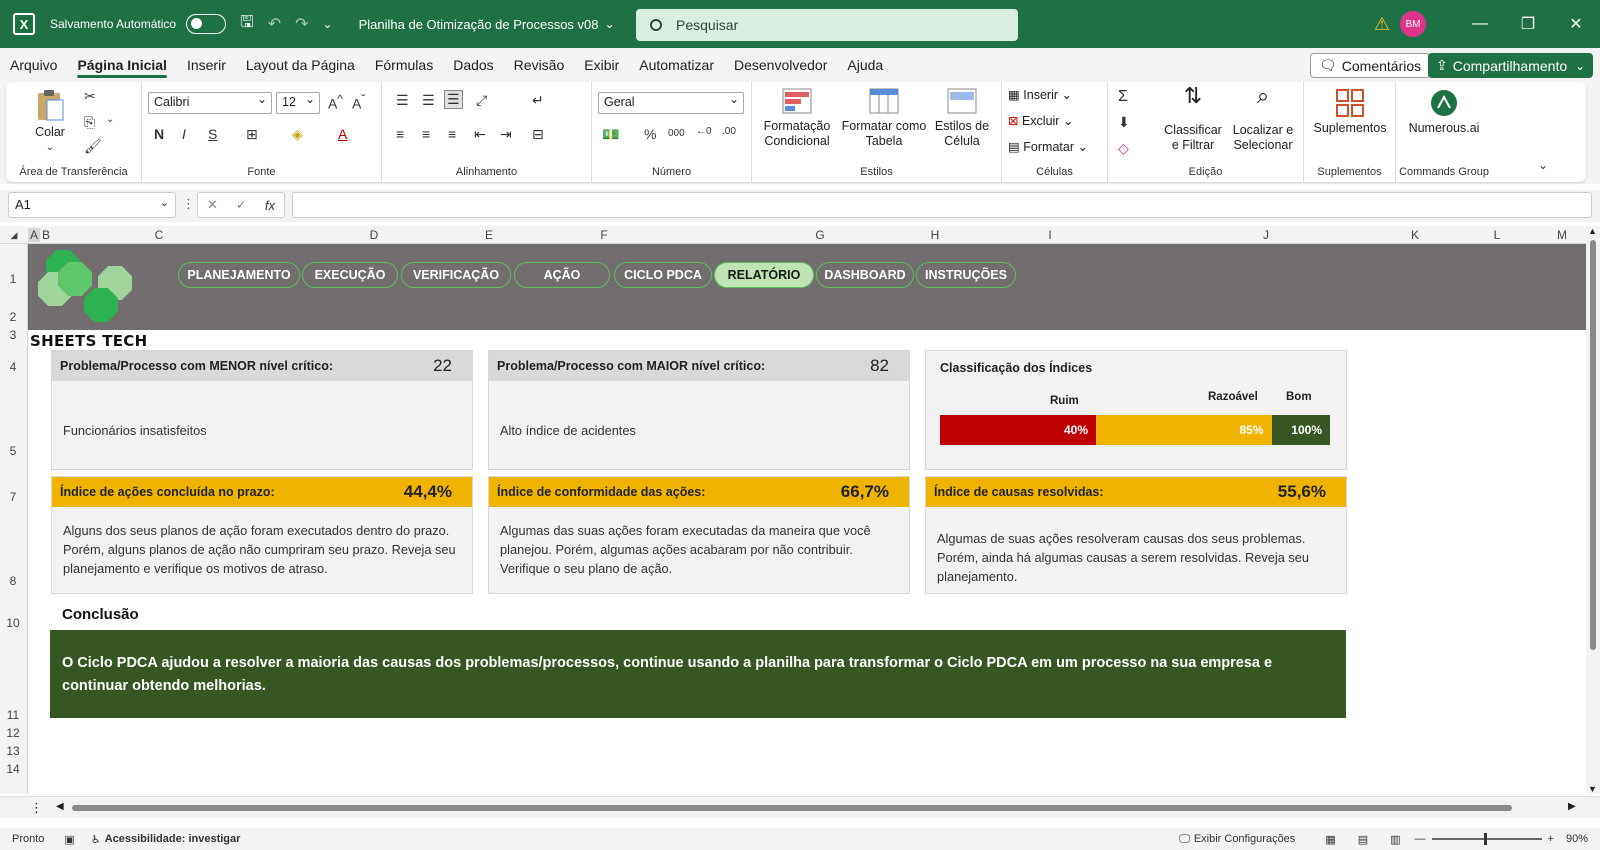 Image resolution: width=1600 pixels, height=850 pixels. What do you see at coordinates (34, 235) in the screenshot?
I see `col-header-a: A` at bounding box center [34, 235].